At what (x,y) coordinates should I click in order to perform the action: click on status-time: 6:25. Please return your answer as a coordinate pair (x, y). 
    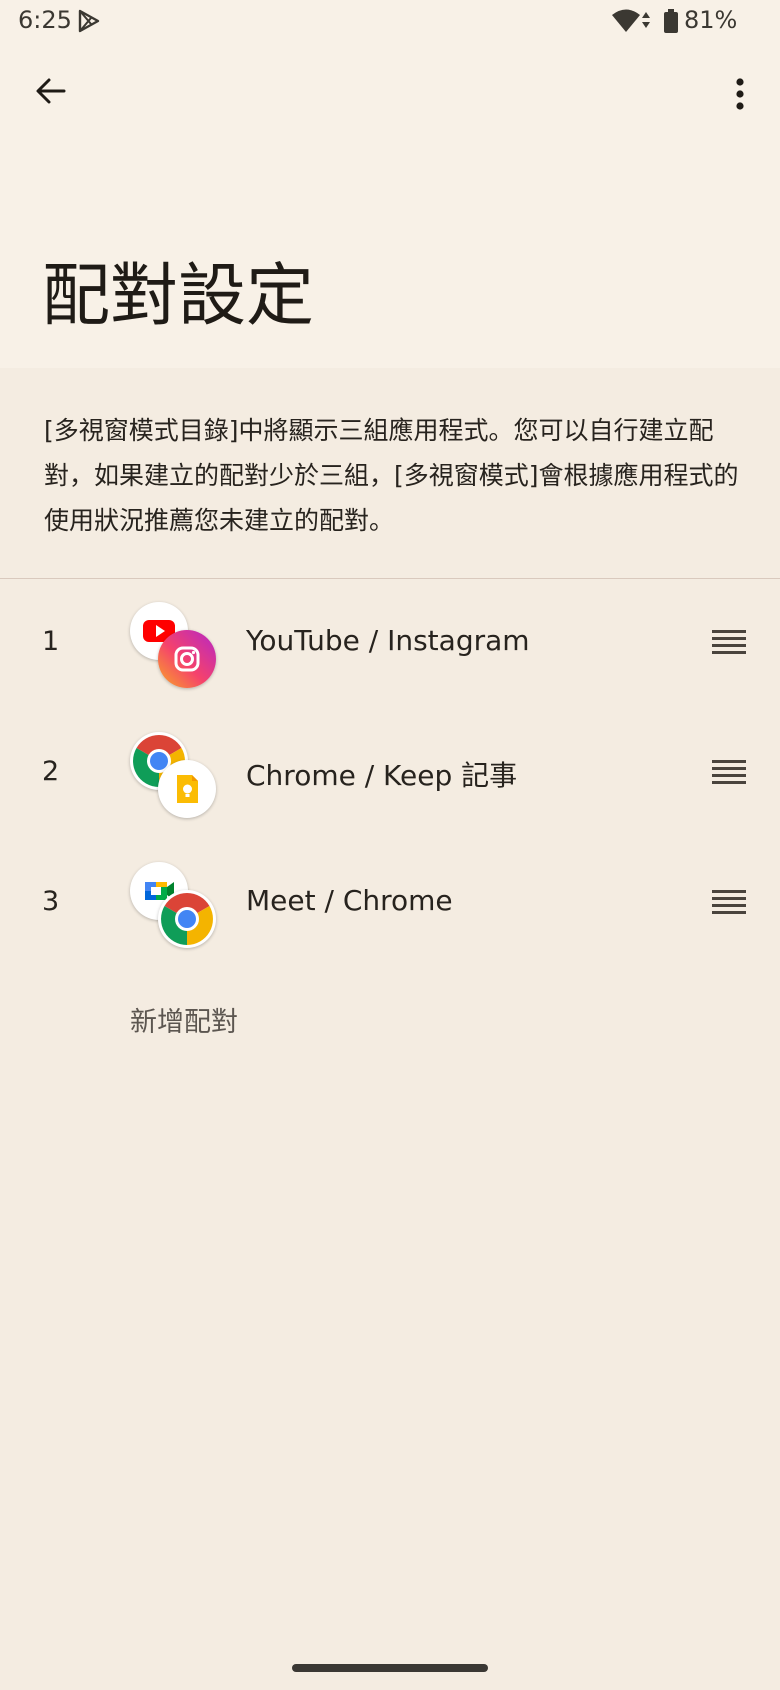
    Looking at the image, I should click on (45, 20).